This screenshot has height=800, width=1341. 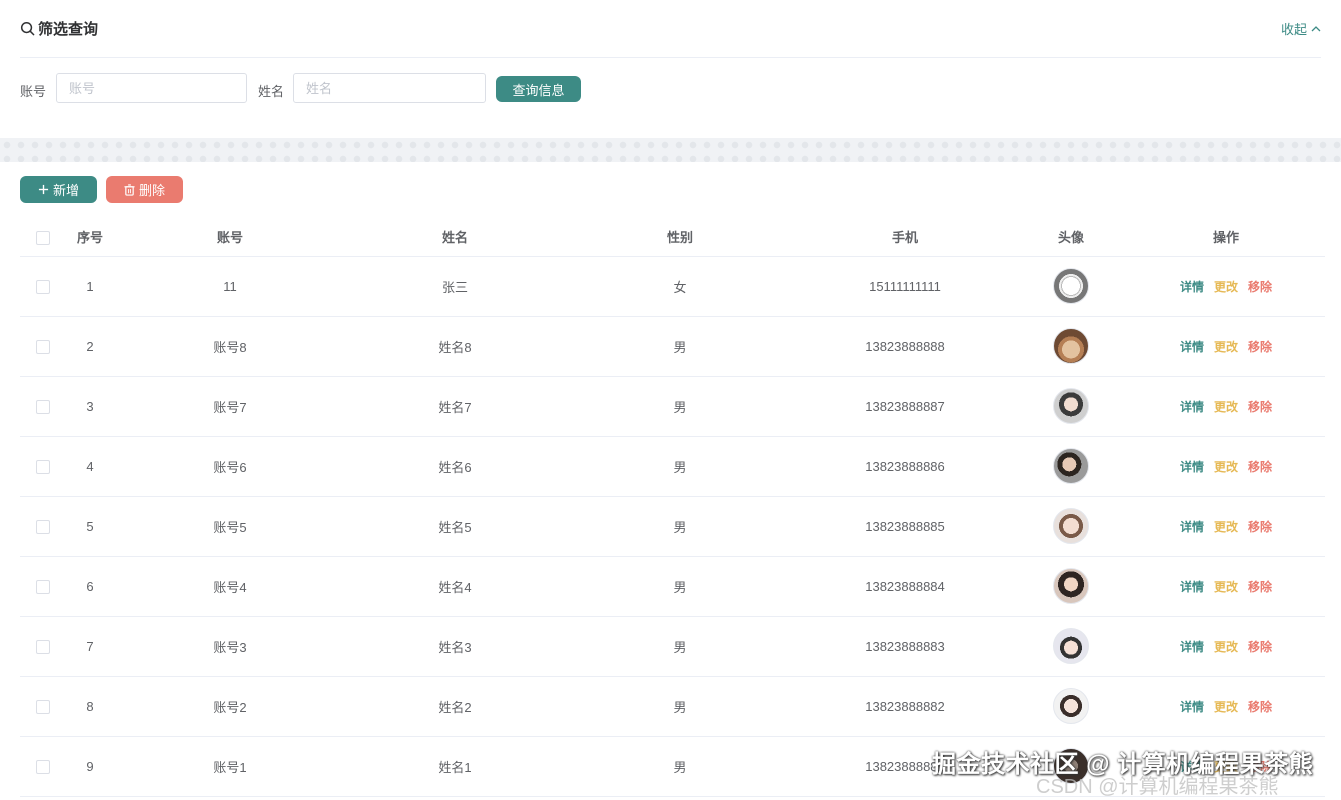 What do you see at coordinates (905, 346) in the screenshot?
I see `cell-phone: 13823888888` at bounding box center [905, 346].